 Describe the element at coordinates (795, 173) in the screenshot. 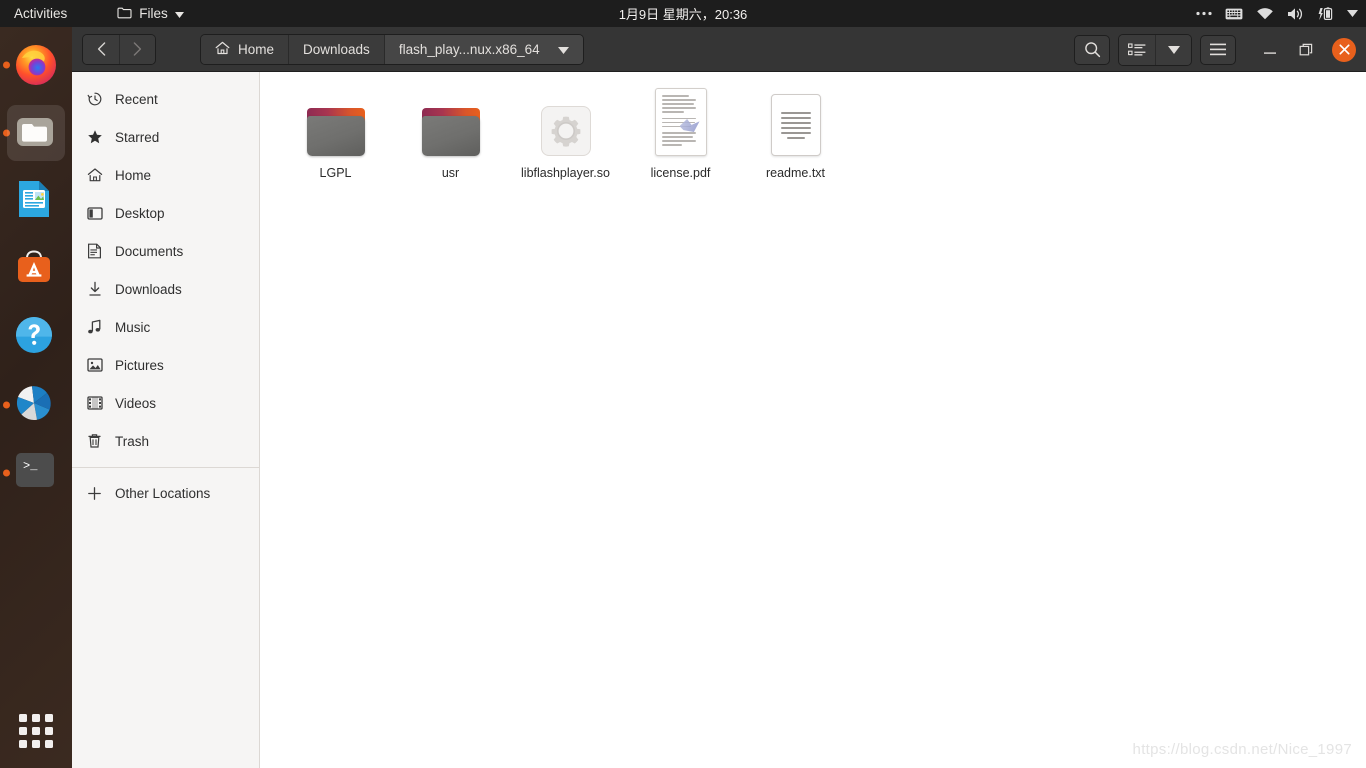

I see `file-label: readme.txt` at that location.